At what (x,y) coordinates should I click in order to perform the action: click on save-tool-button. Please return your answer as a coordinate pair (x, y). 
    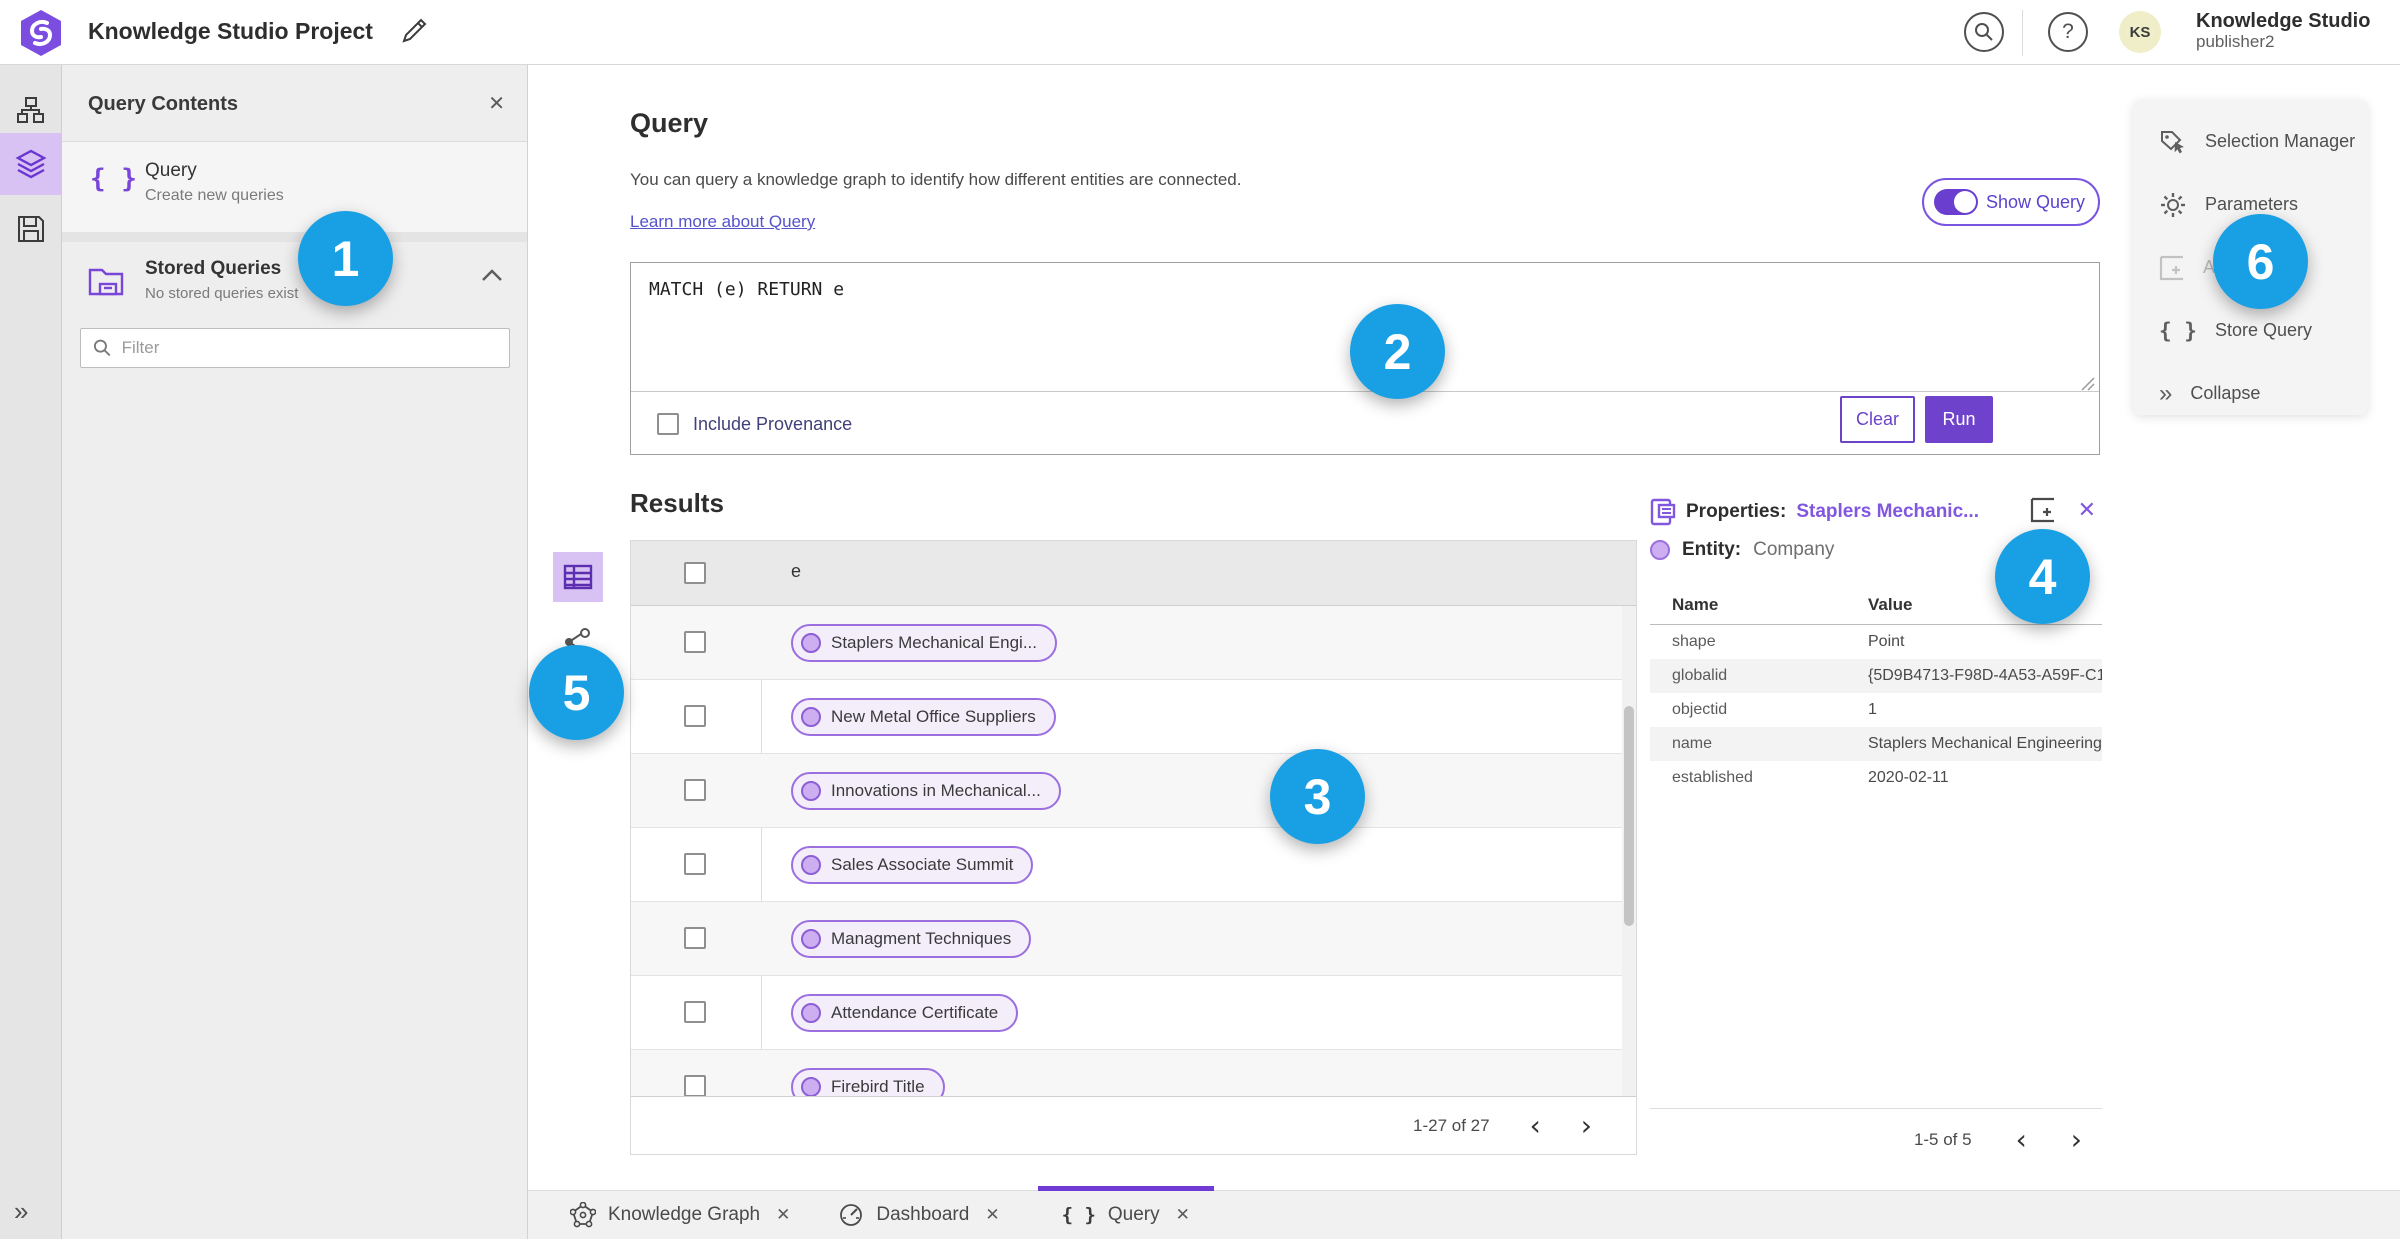
    Looking at the image, I should click on (31, 229).